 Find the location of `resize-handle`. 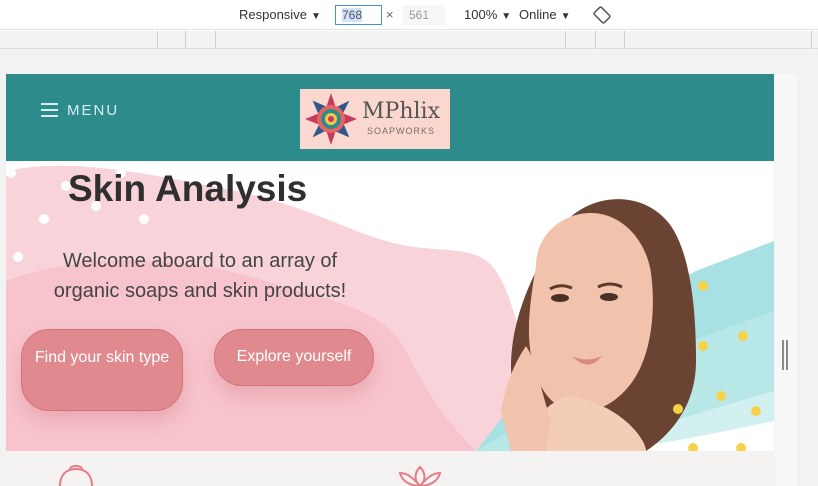

resize-handle is located at coordinates (786, 355).